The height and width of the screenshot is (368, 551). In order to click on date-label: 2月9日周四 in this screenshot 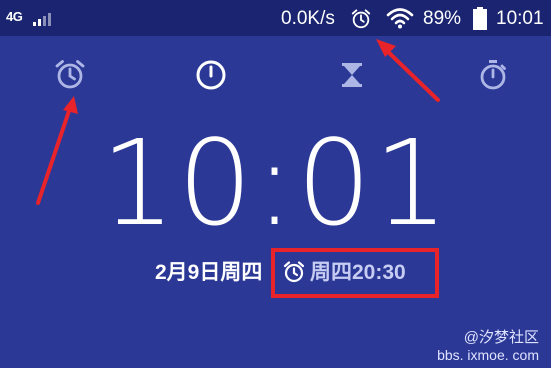, I will do `click(209, 272)`.